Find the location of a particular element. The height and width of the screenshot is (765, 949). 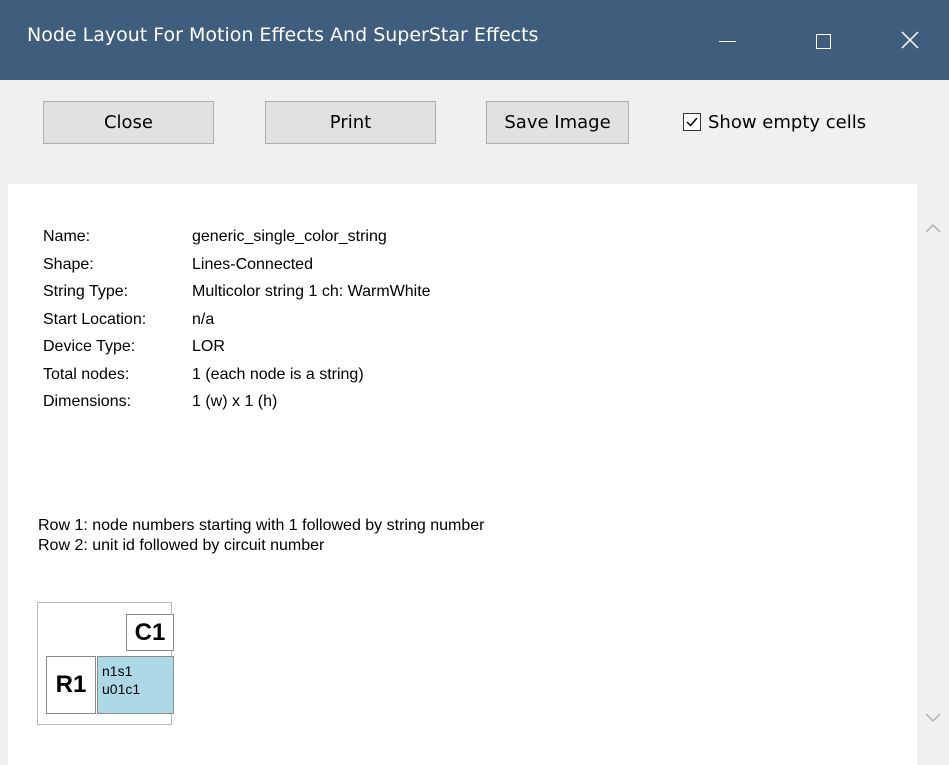

close-icon is located at coordinates (910, 40).